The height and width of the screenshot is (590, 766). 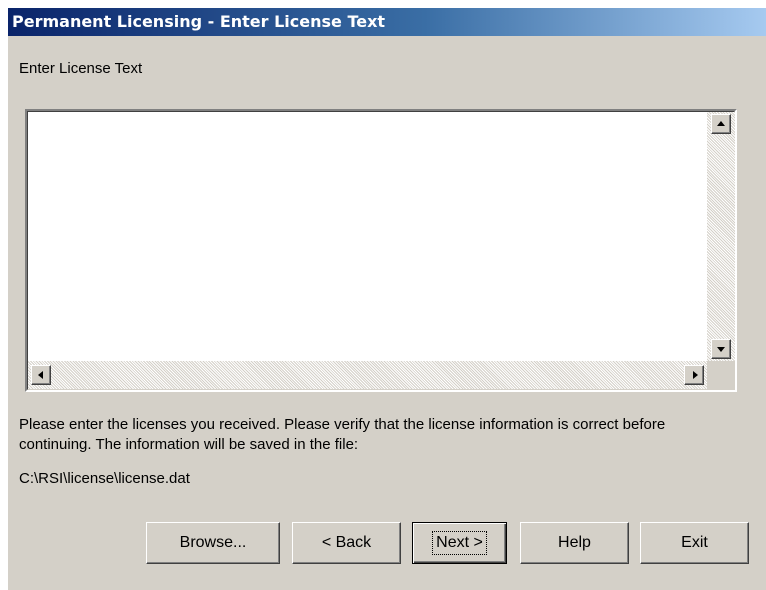 I want to click on scroll-down-icon, so click(x=721, y=349).